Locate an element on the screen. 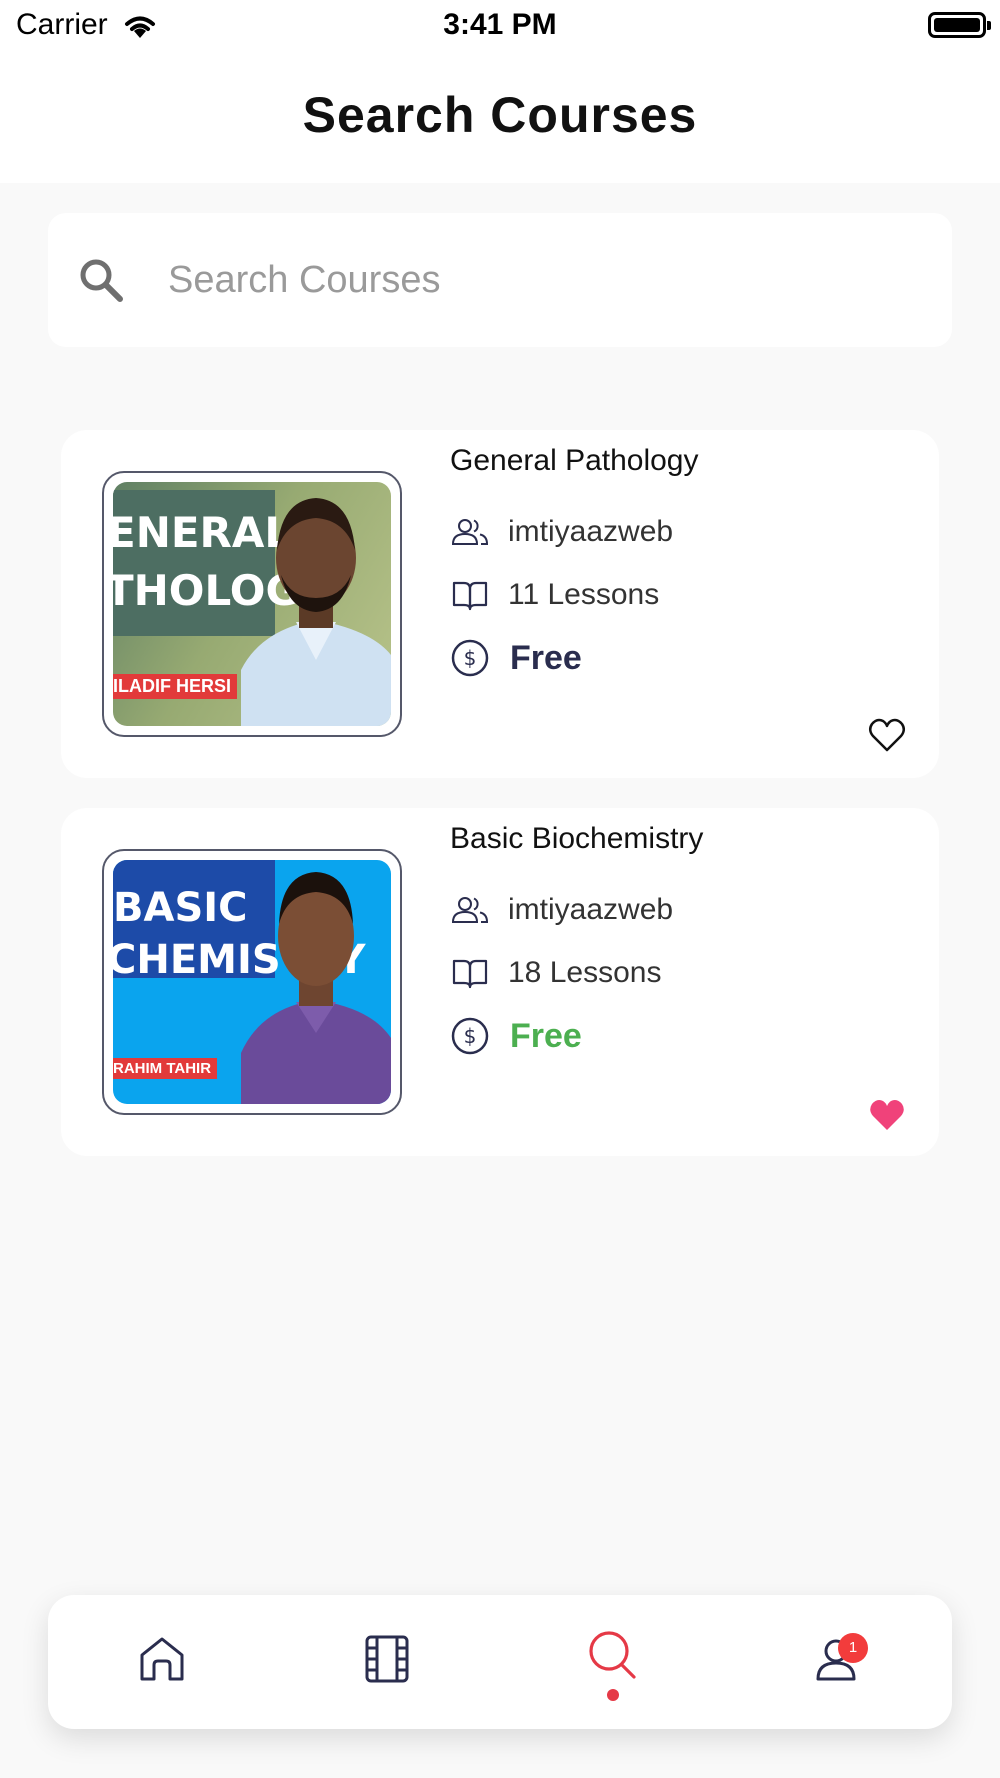 The image size is (1000, 1778). course-lessons: 18 Lessons is located at coordinates (585, 972).